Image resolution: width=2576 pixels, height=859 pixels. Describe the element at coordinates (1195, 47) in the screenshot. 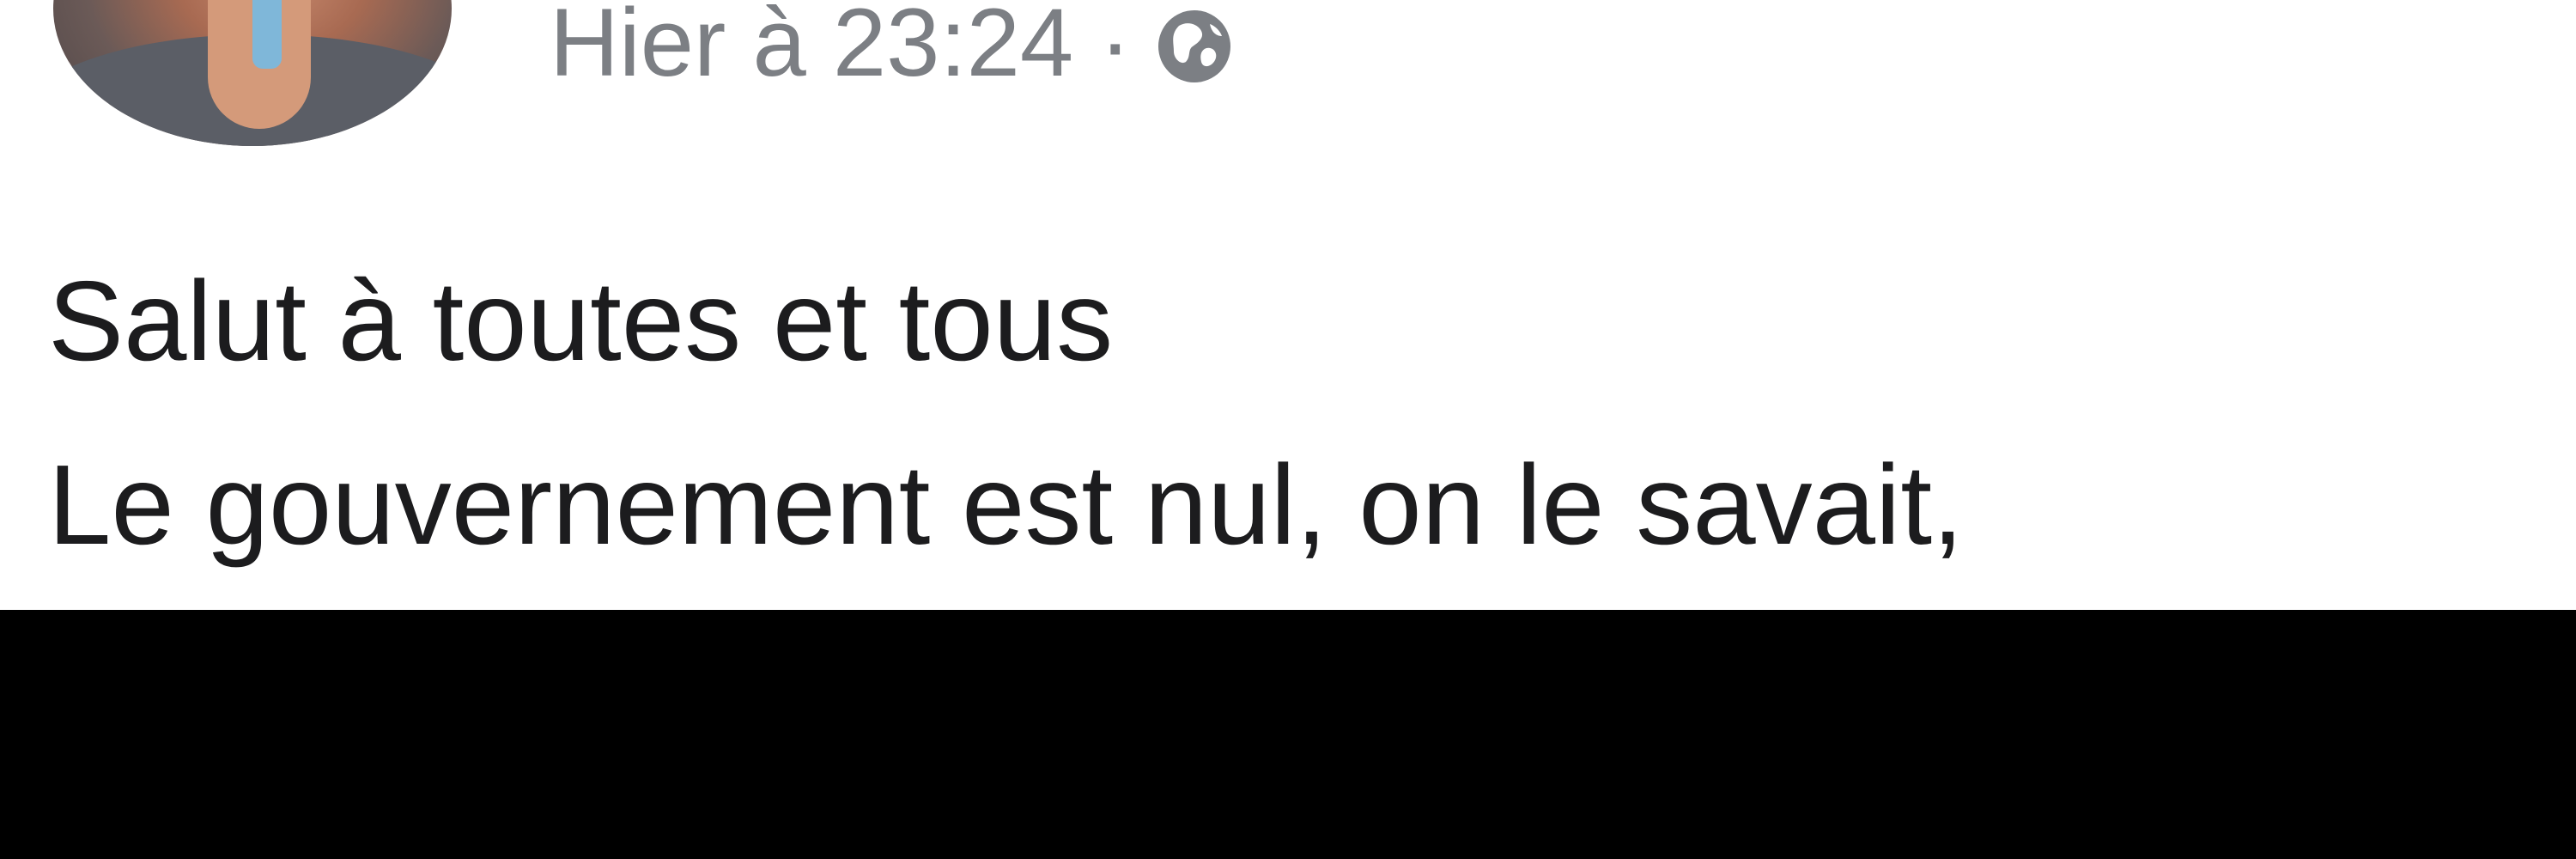

I see `globe-icon` at that location.